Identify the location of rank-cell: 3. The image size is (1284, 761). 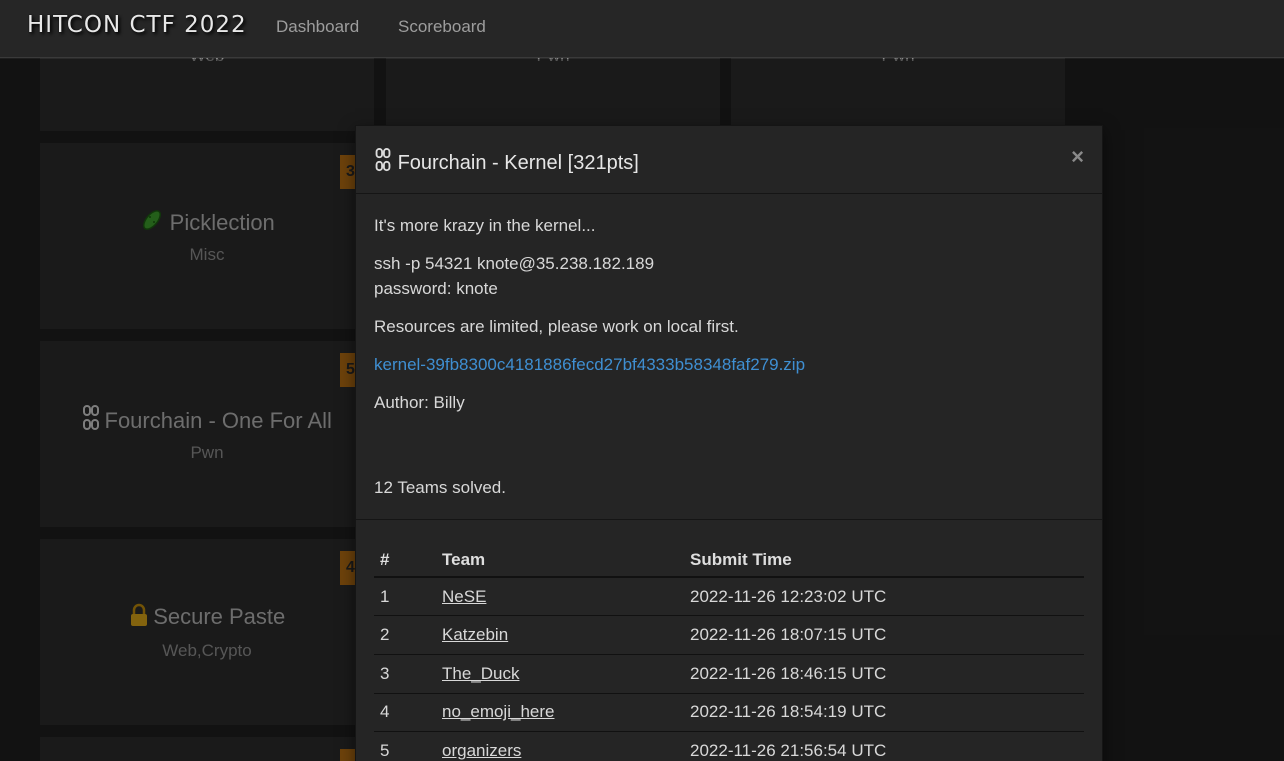
(408, 673).